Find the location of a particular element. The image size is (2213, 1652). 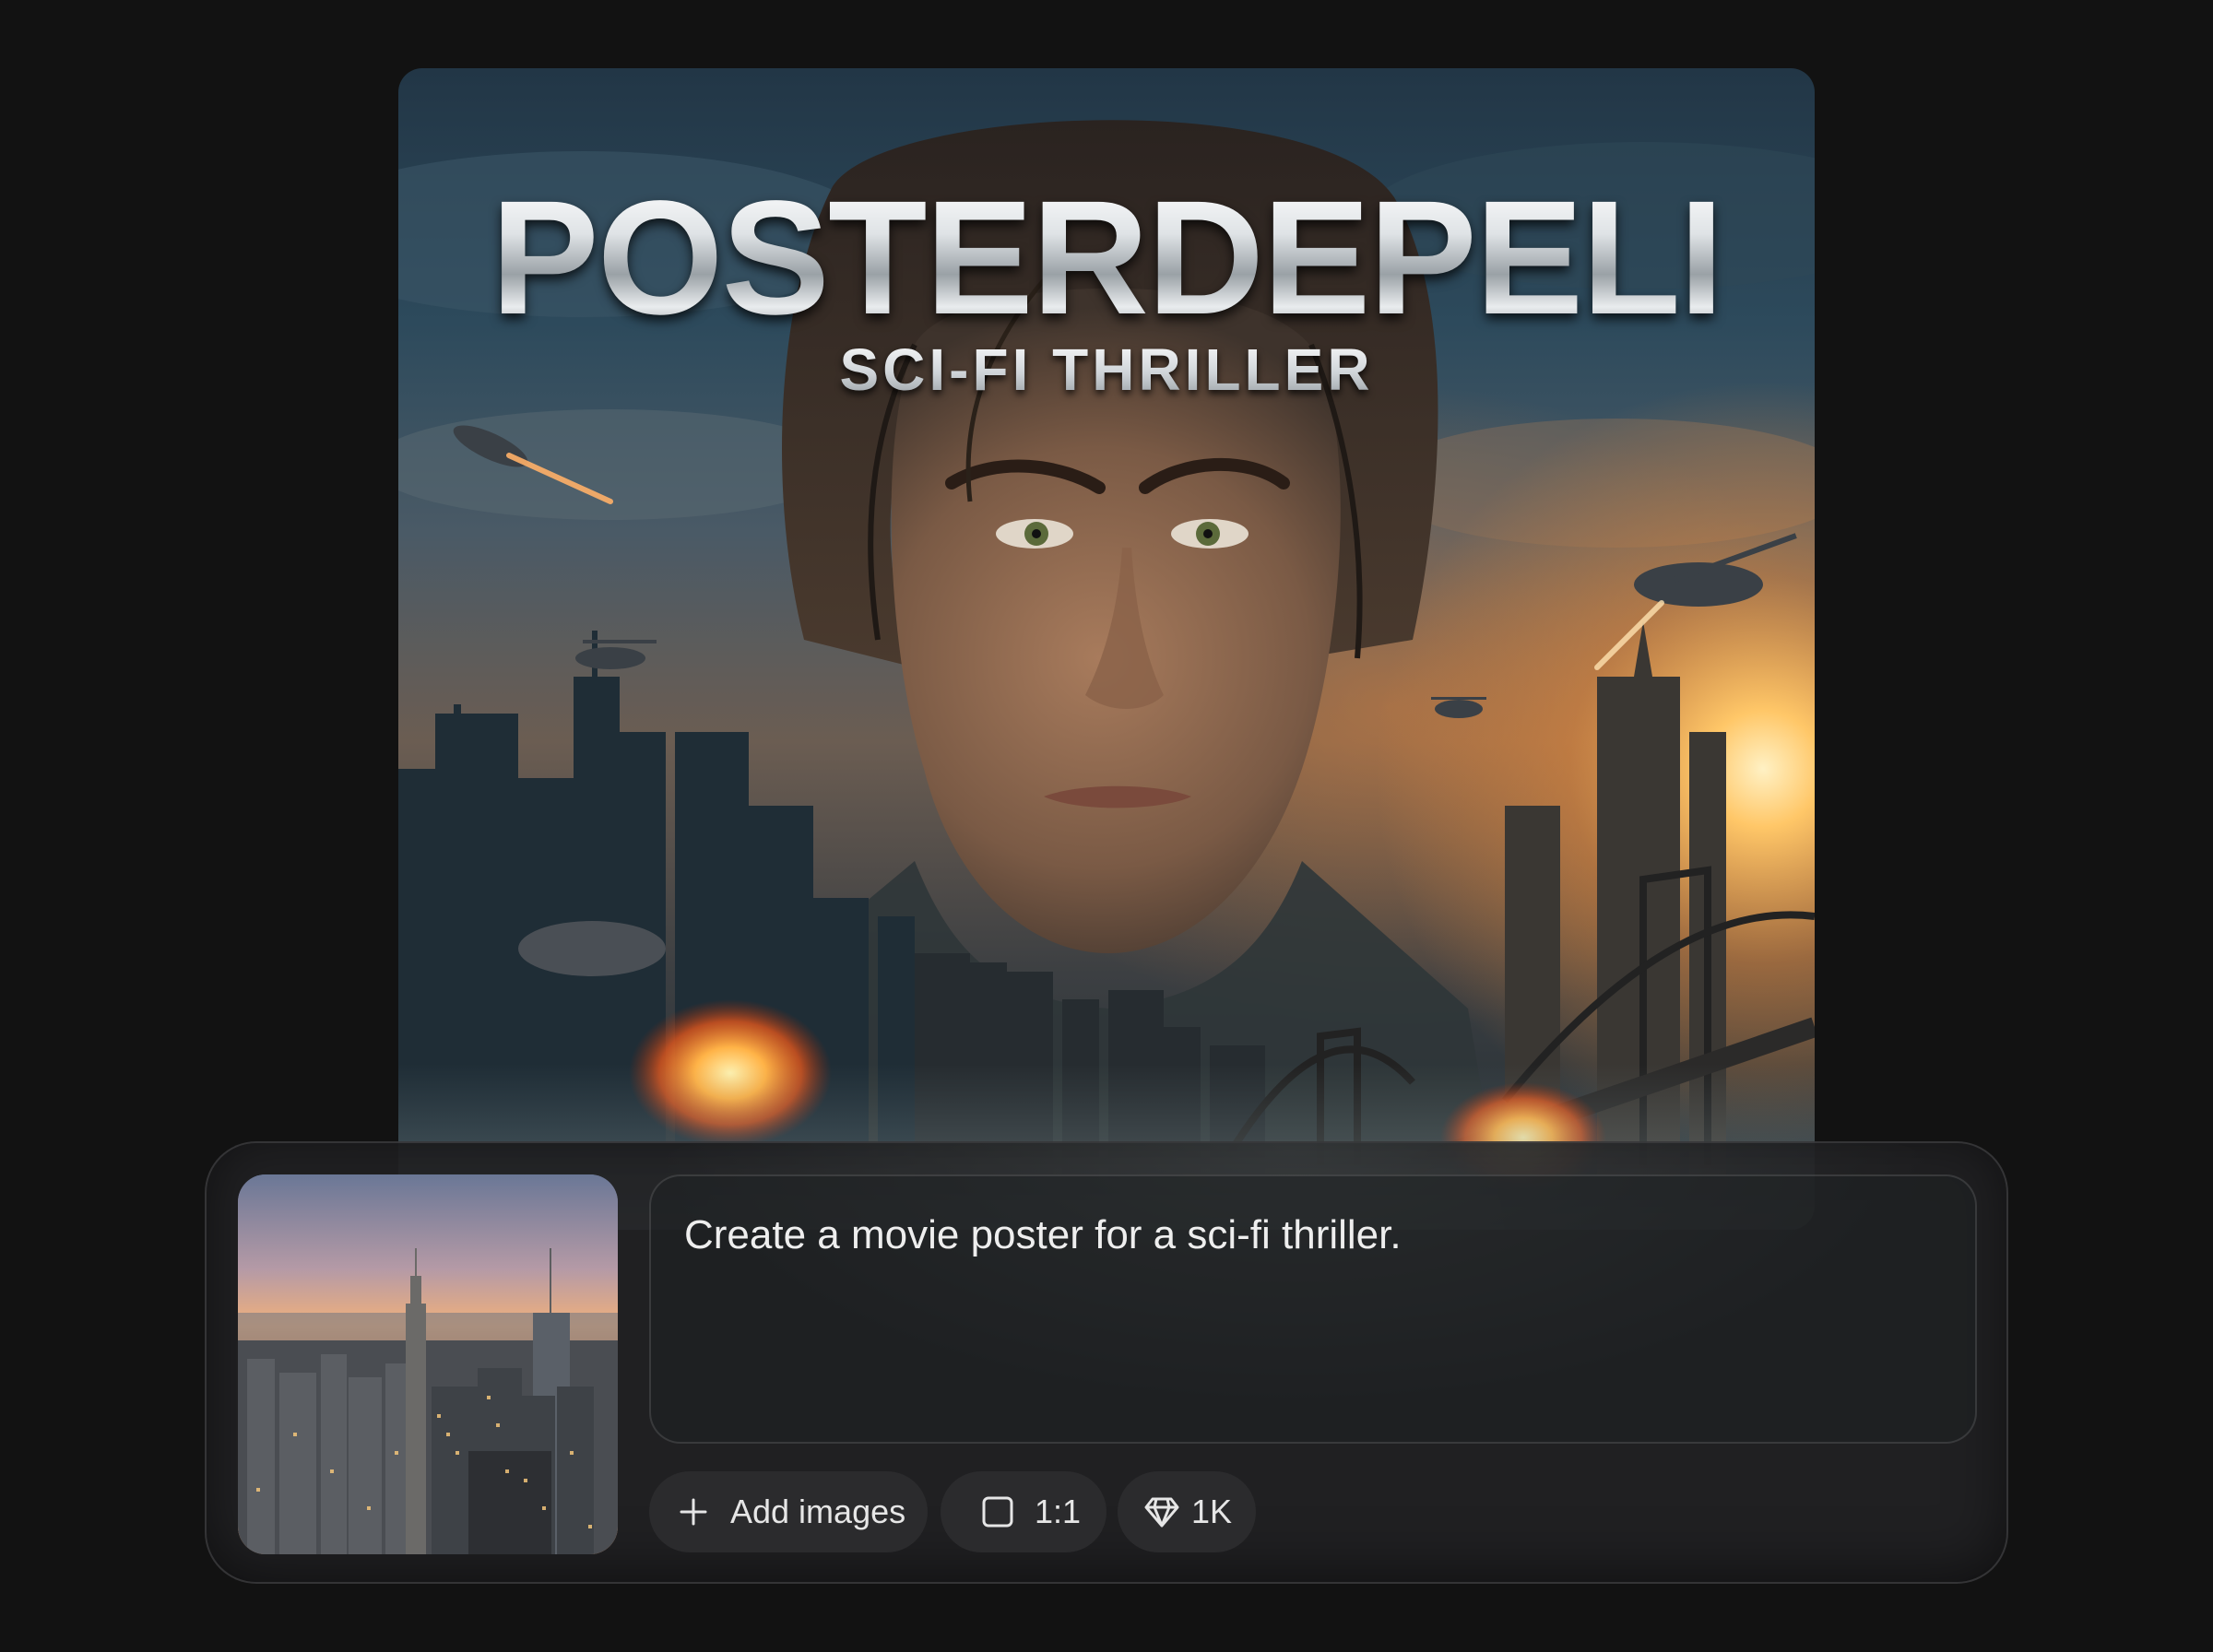

poster-subtitle: SCI-FI THRILLER is located at coordinates (1106, 370).